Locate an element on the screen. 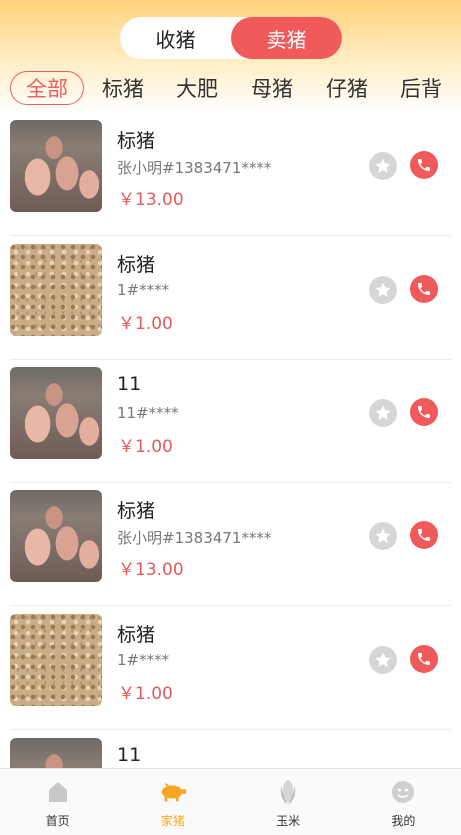  pig-icon is located at coordinates (173, 792).